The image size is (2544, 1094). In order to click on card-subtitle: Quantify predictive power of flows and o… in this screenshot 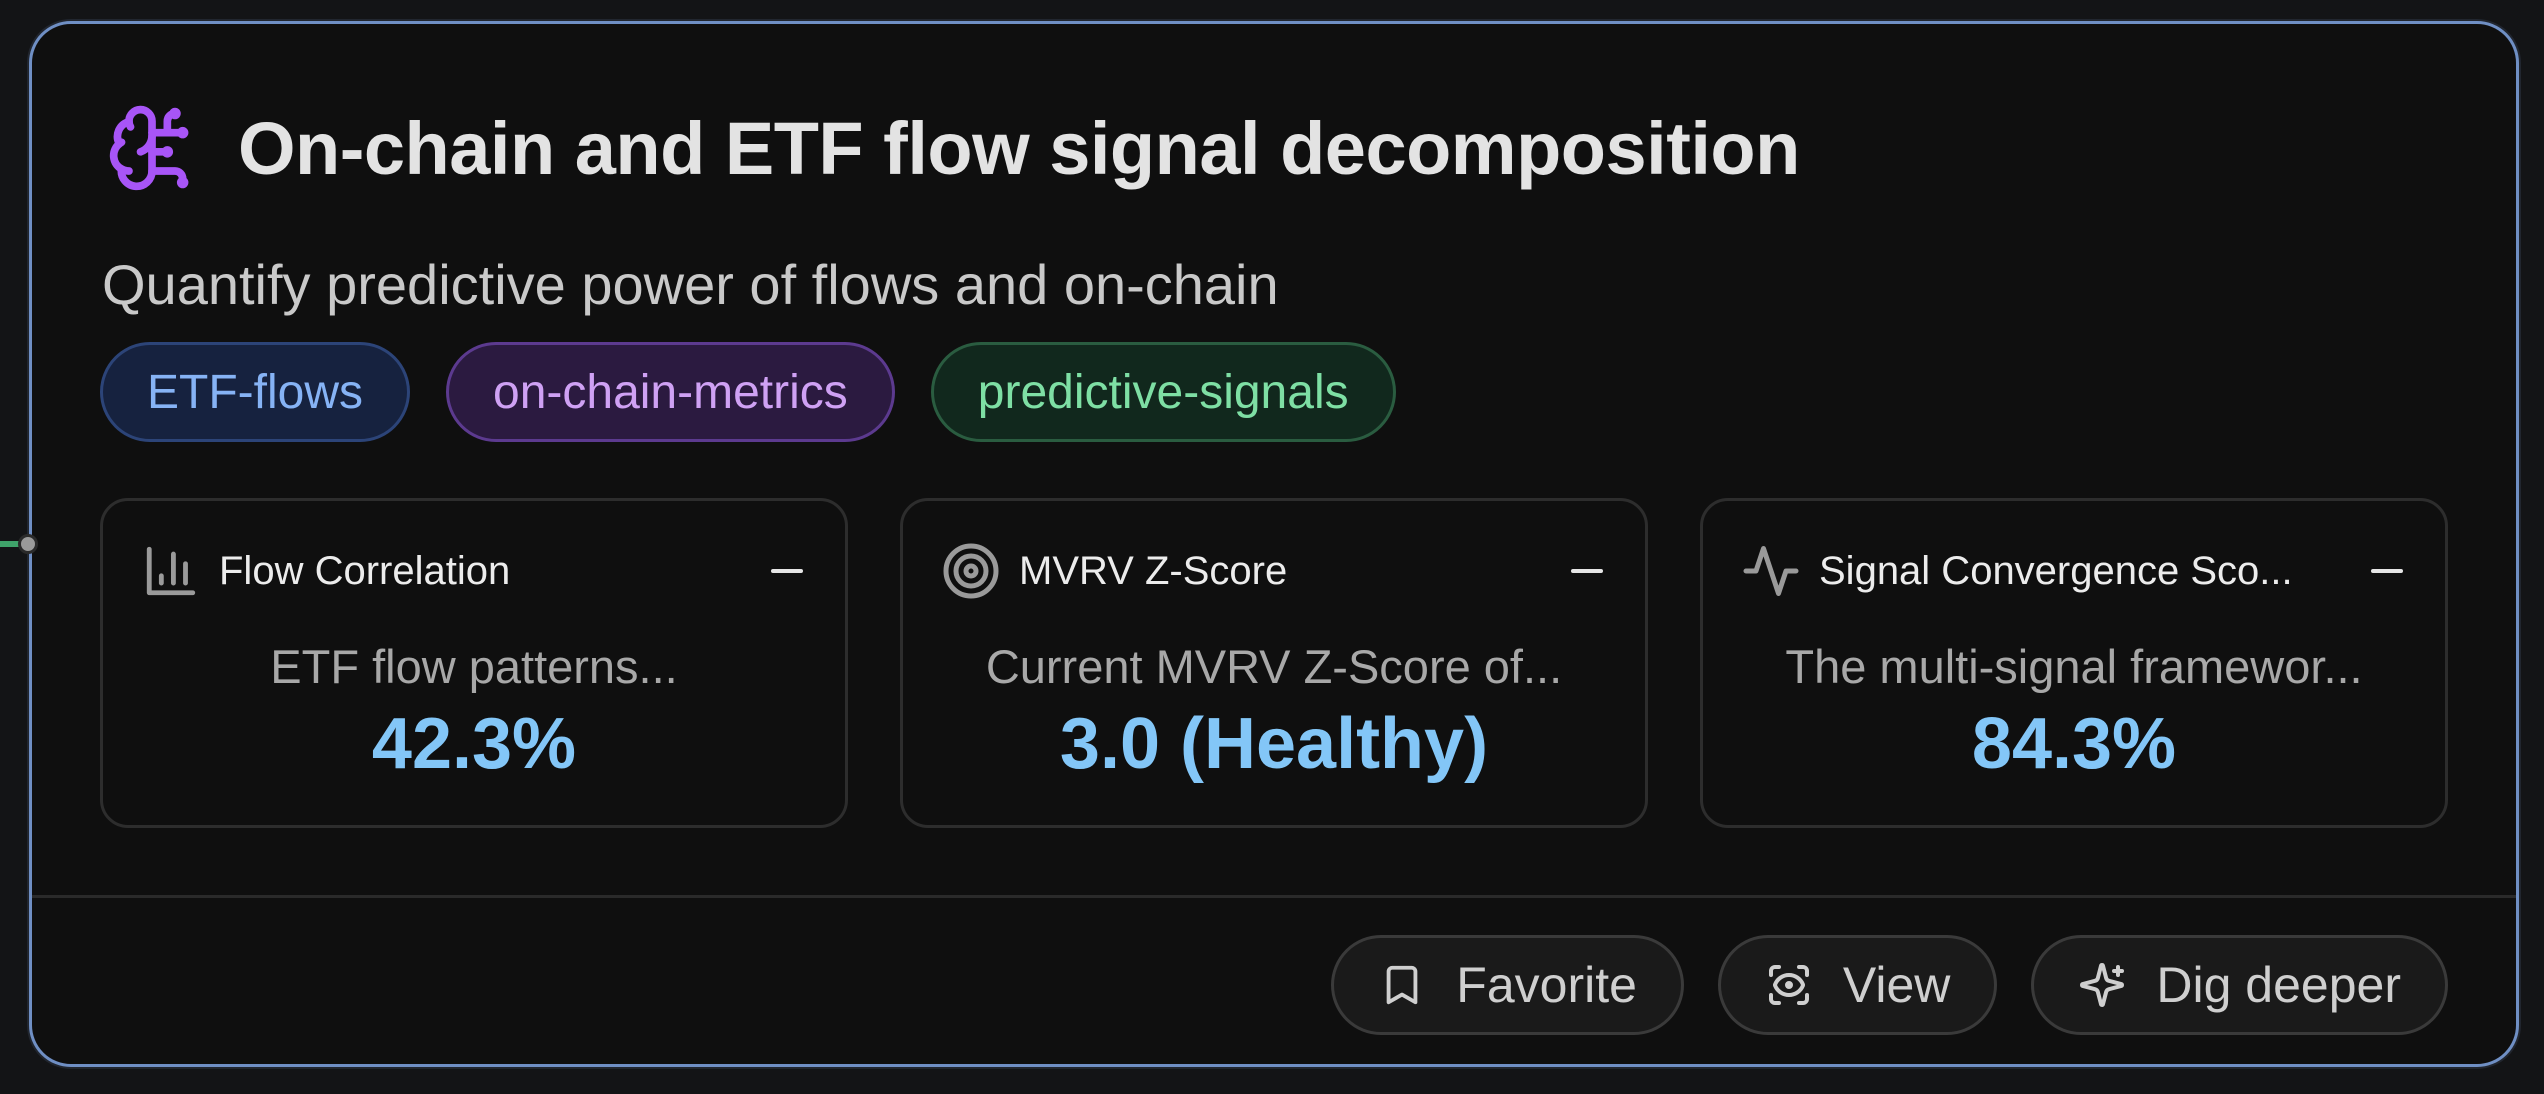, I will do `click(690, 284)`.